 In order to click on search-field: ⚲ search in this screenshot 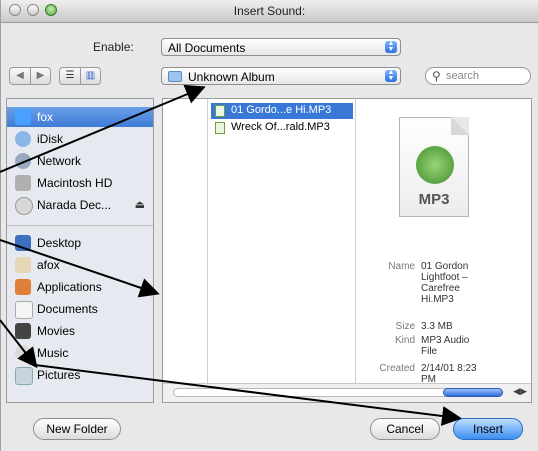, I will do `click(478, 76)`.